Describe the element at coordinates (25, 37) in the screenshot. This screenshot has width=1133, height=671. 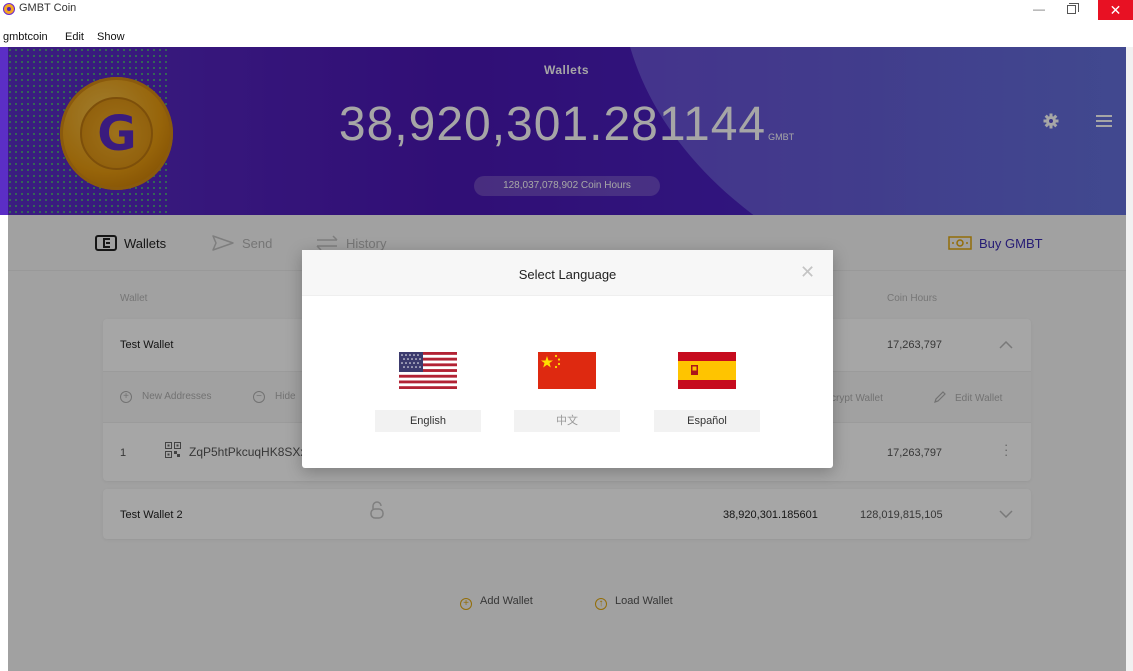
I see `menu-gmbtcoin: gmbtcoin` at that location.